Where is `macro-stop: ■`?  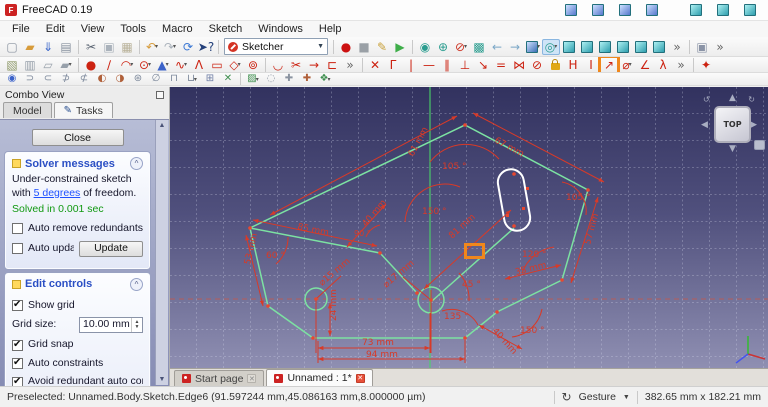 macro-stop: ■ is located at coordinates (364, 47).